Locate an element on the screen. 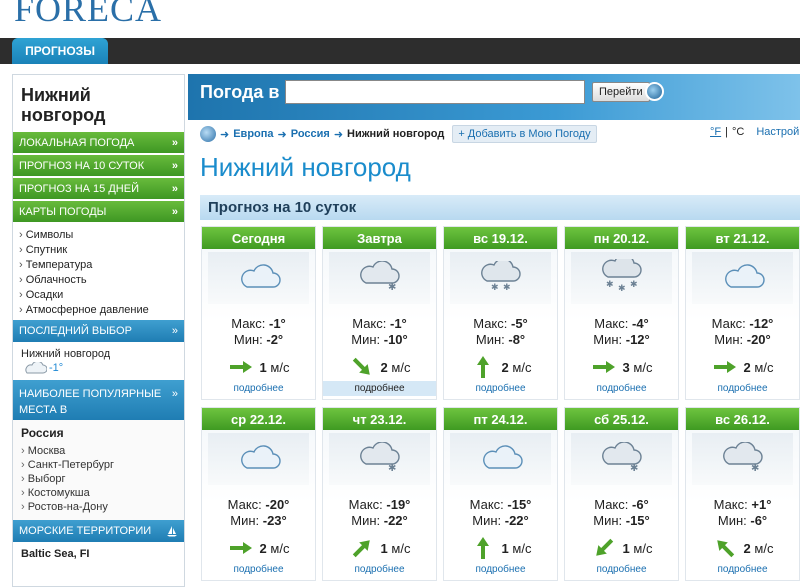  min-temp-row: Мин: -10° is located at coordinates (379, 340).